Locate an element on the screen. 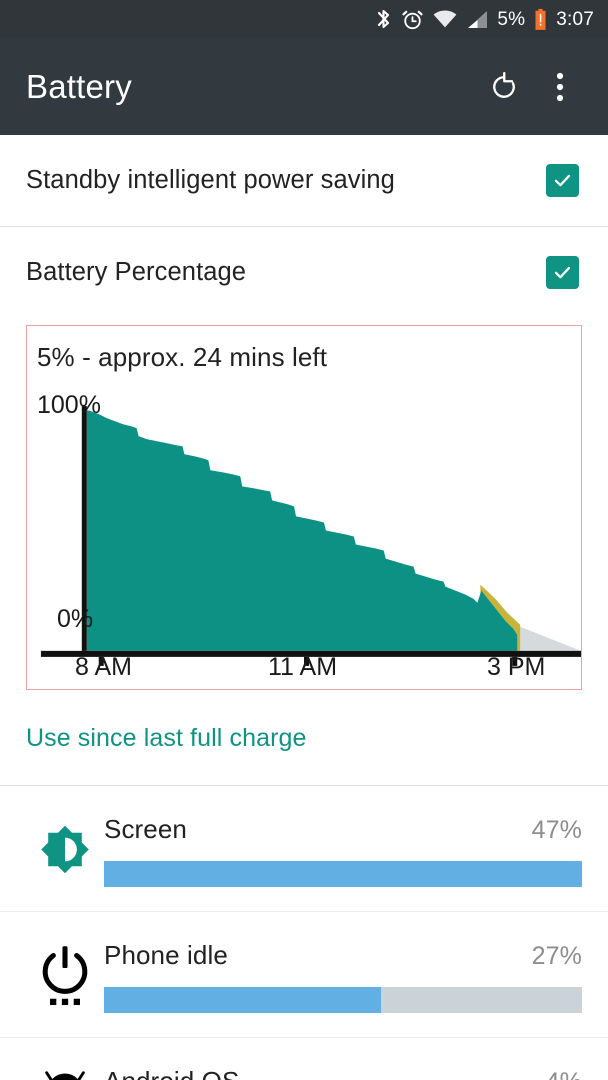 The height and width of the screenshot is (1080, 608). setting-label: Standby intelligent power saving is located at coordinates (210, 180).